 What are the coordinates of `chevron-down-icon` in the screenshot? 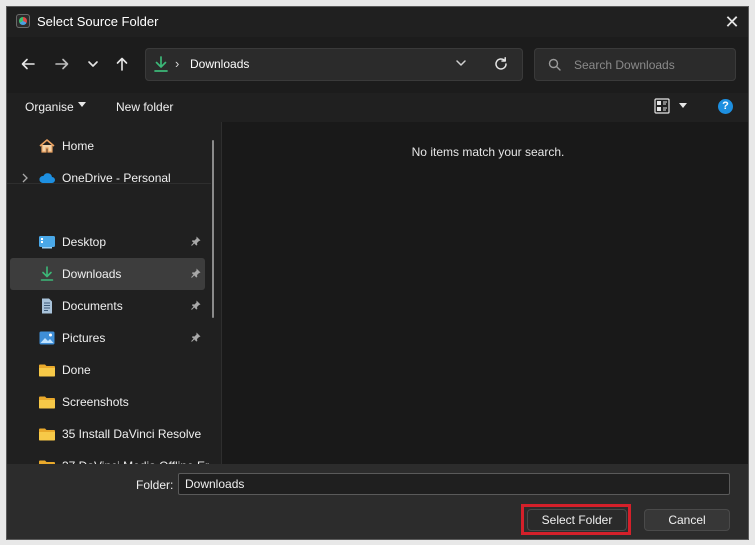 It's located at (93, 64).